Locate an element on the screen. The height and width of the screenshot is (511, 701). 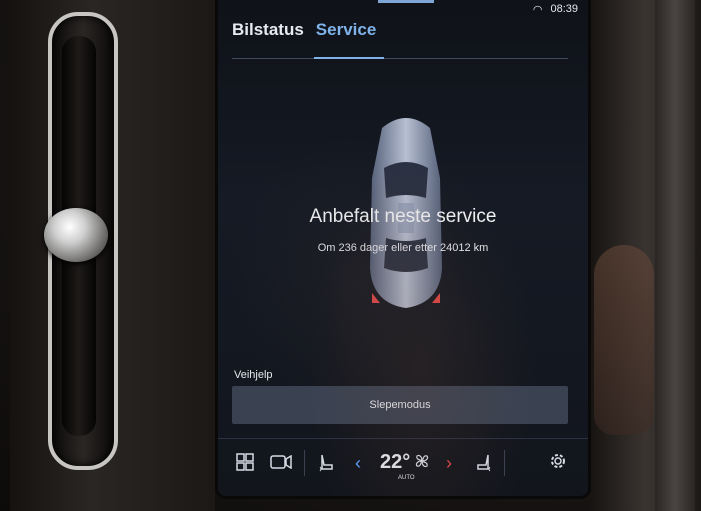
seat-heat-left-icon is located at coordinates (326, 463).